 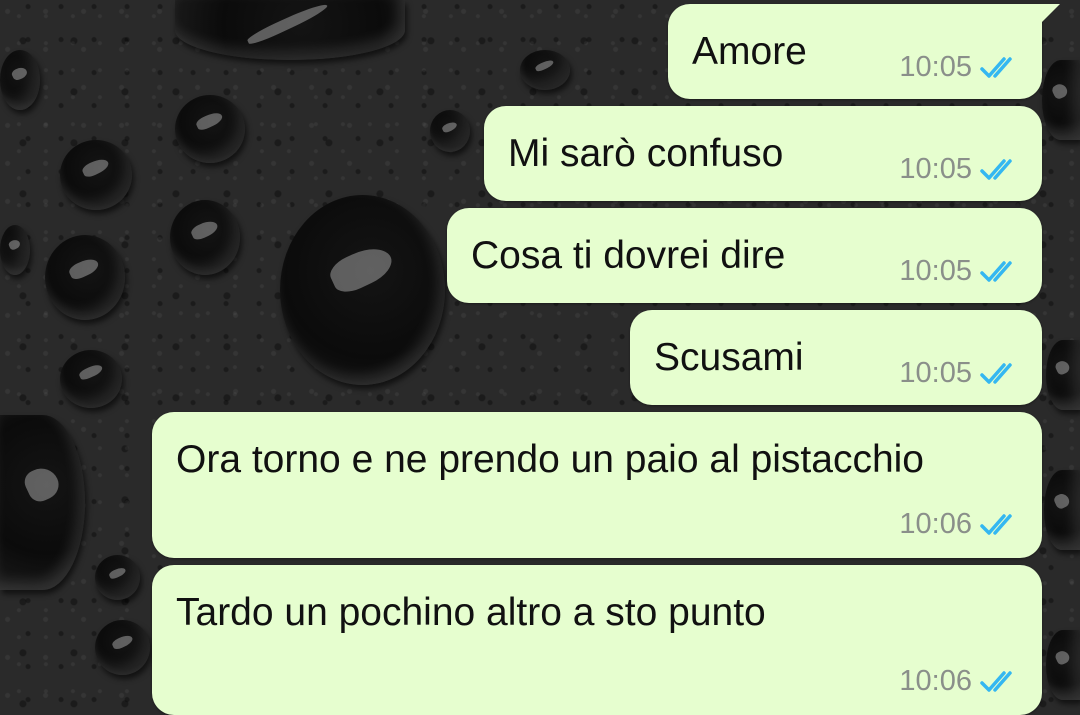 I want to click on message-text: Cosa ti dovrei dire, so click(x=628, y=255).